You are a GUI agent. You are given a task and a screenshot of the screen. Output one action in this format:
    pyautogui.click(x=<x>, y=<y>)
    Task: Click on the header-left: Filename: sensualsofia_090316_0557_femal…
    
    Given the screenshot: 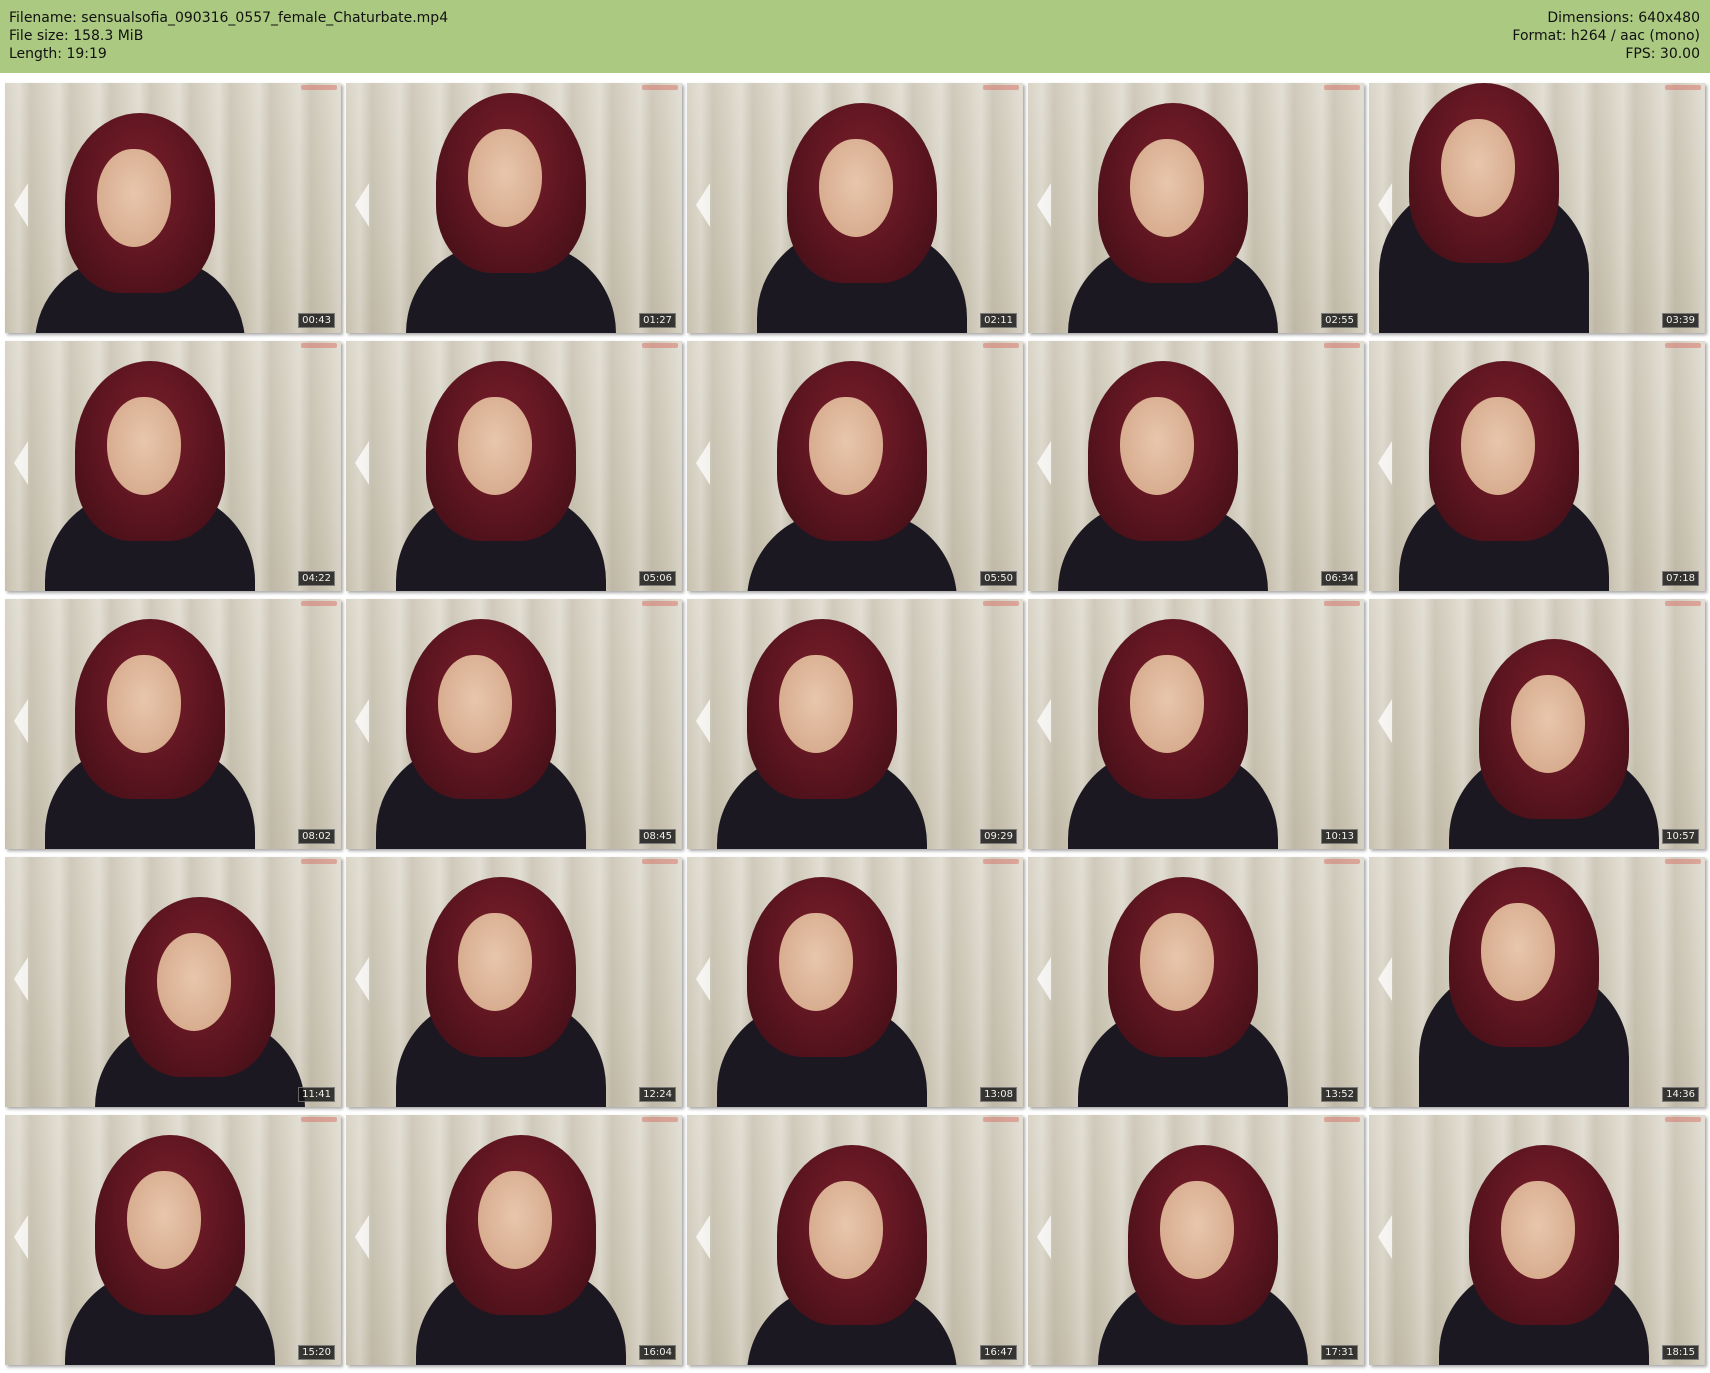 What is the action you would take?
    pyautogui.click(x=228, y=36)
    